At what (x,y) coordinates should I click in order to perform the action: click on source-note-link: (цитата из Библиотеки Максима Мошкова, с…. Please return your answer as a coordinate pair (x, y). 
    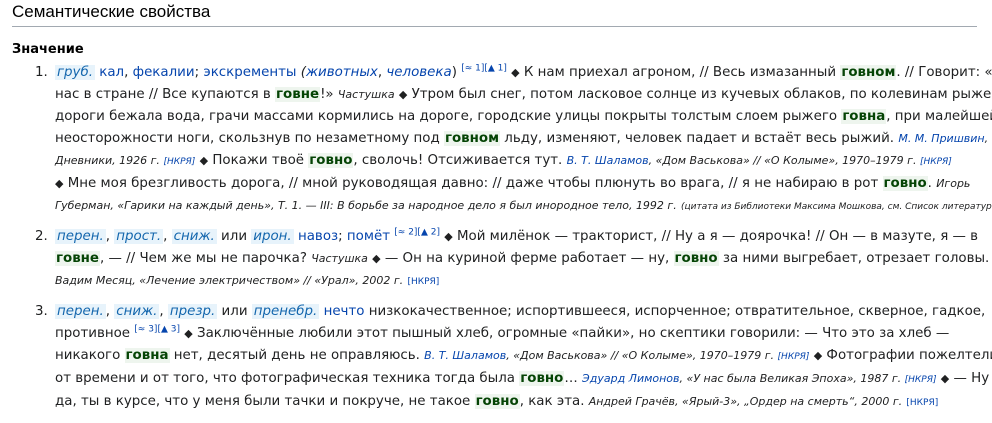
    Looking at the image, I should click on (836, 207).